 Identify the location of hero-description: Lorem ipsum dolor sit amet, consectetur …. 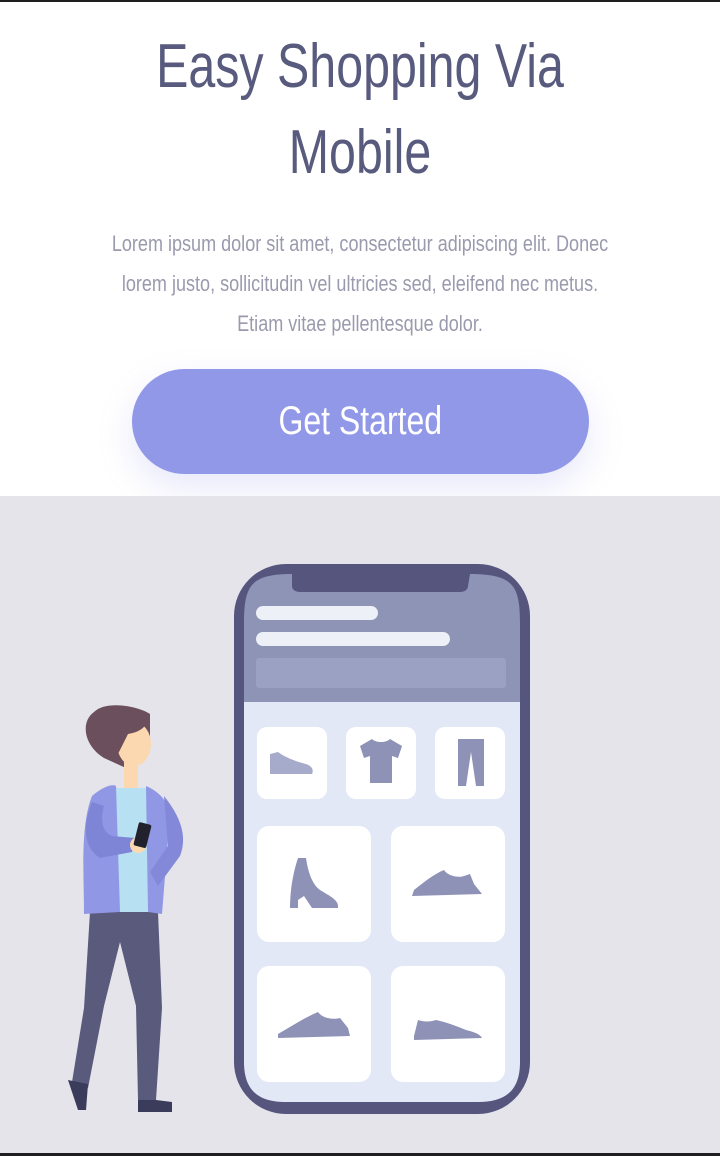
(360, 283).